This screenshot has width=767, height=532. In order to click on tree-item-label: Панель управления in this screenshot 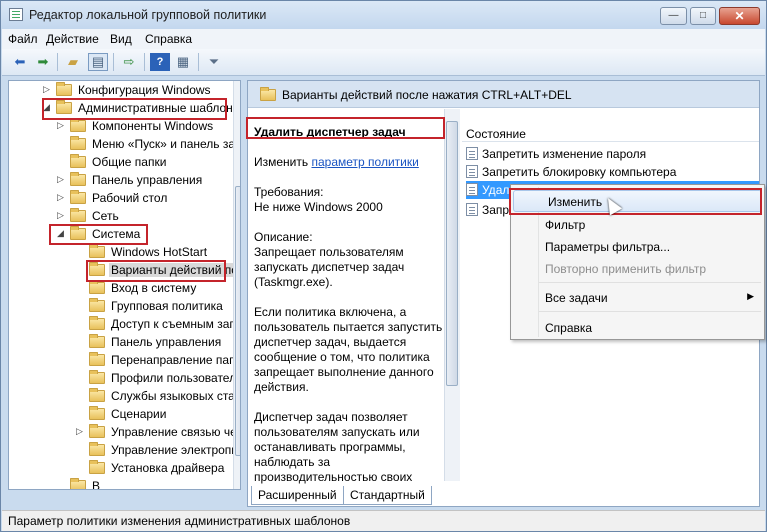, I will do `click(166, 342)`.